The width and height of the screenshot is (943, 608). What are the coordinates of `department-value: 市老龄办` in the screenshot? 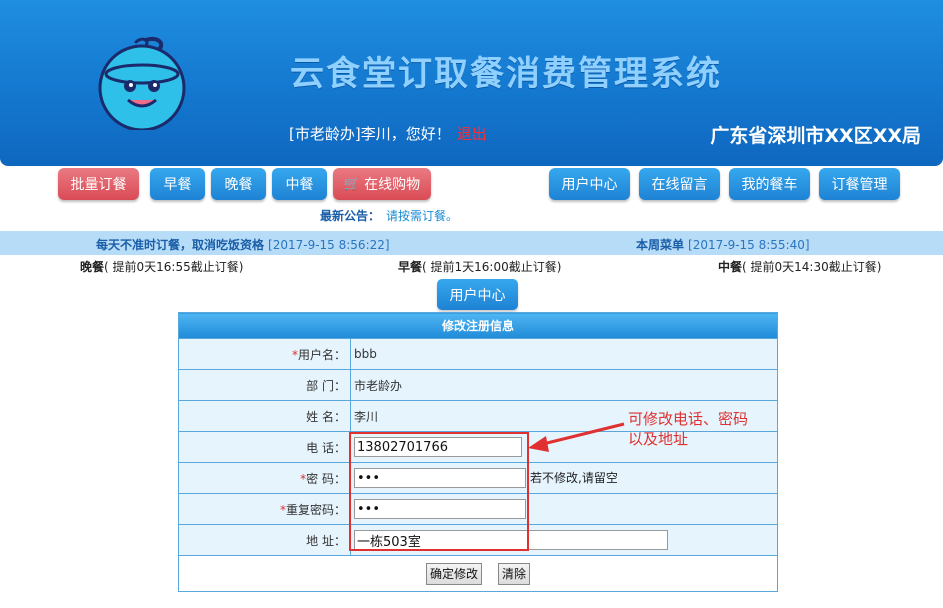 It's located at (564, 385).